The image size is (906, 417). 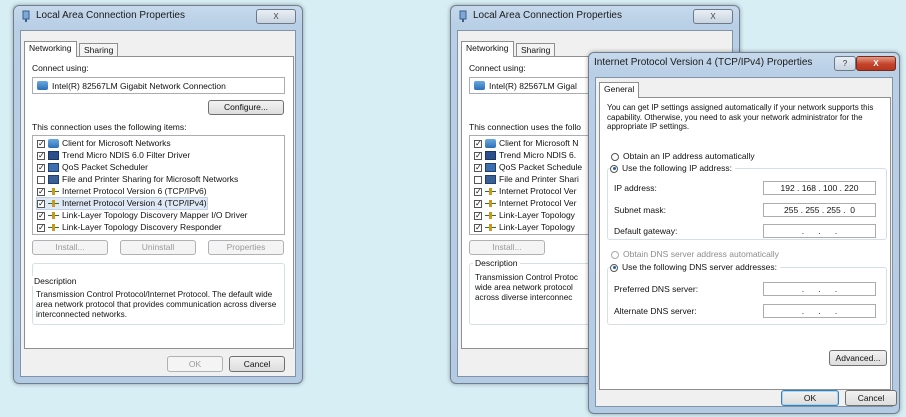 I want to click on list-item: ✓ Client for Microsoft N, so click(x=526, y=143).